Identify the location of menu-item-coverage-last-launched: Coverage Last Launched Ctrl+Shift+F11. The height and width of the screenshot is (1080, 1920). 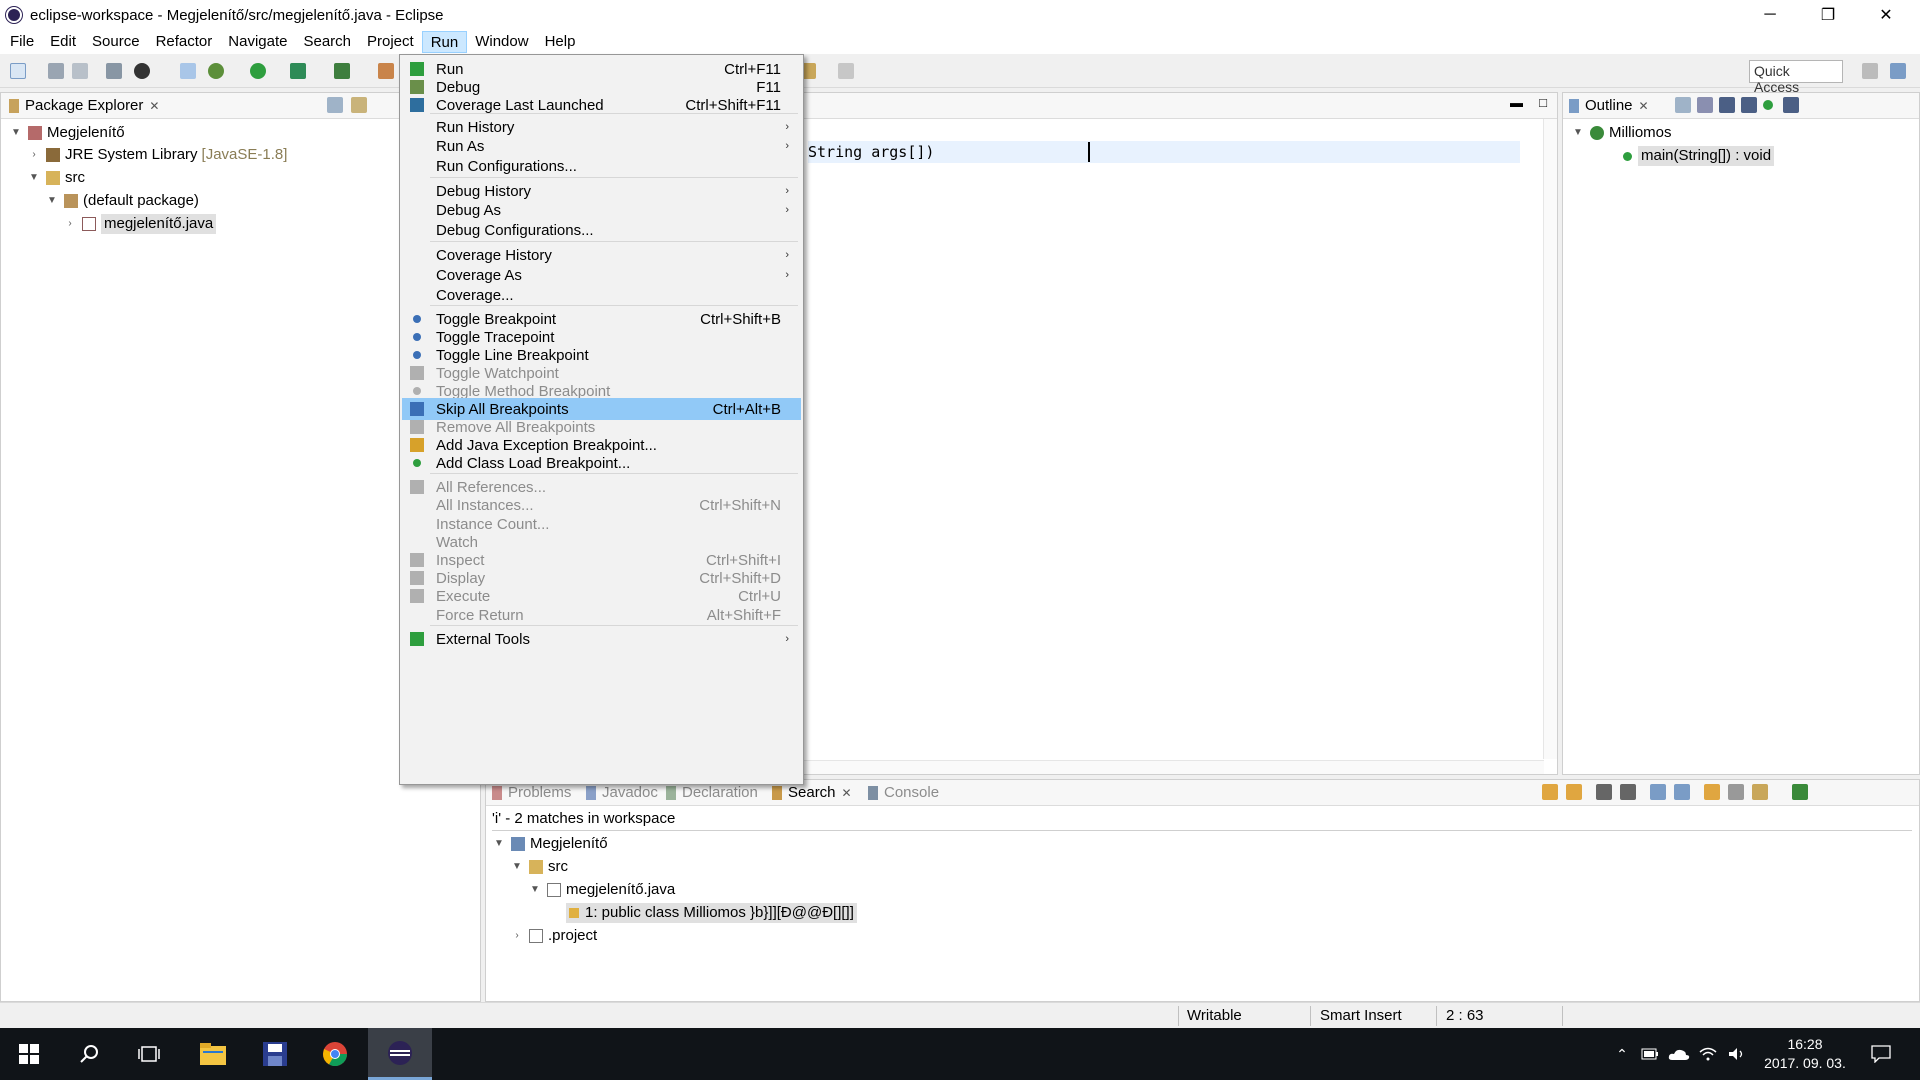
(601, 105).